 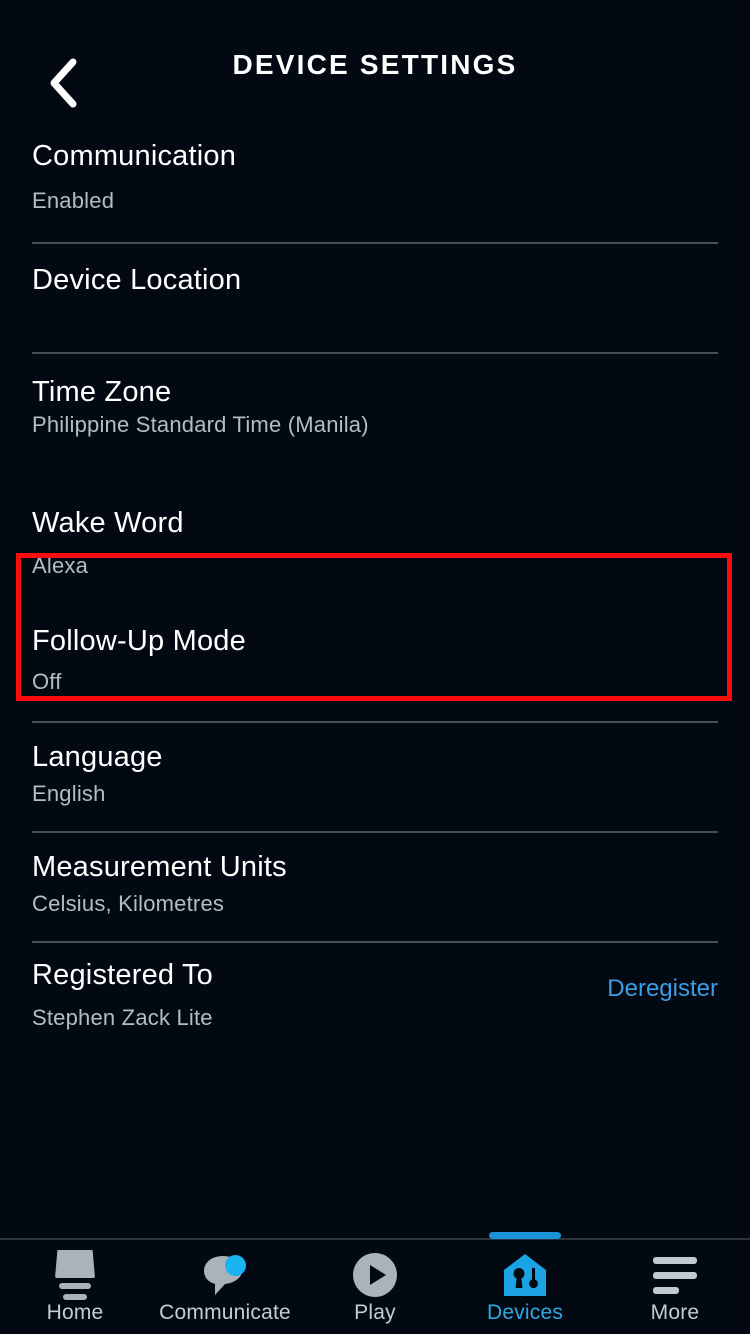 I want to click on active-tab-indicator, so click(x=525, y=1235).